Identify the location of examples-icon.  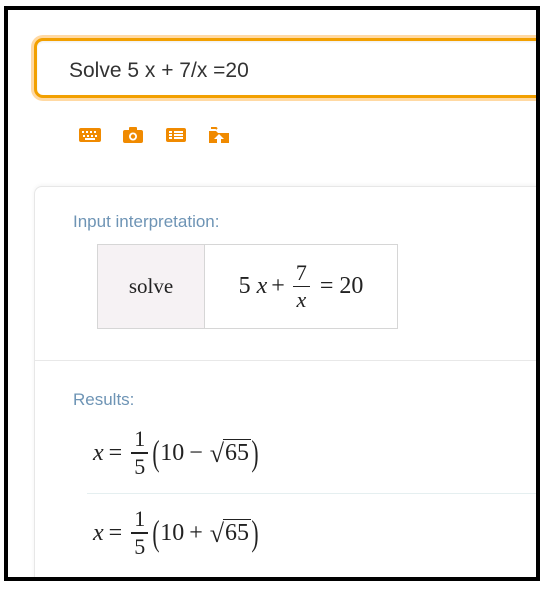
(176, 135).